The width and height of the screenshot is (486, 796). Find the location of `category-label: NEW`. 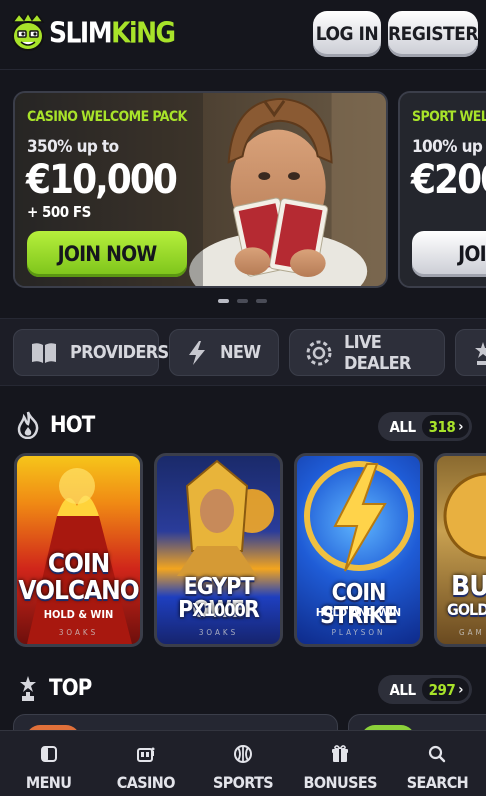

category-label: NEW is located at coordinates (240, 352).